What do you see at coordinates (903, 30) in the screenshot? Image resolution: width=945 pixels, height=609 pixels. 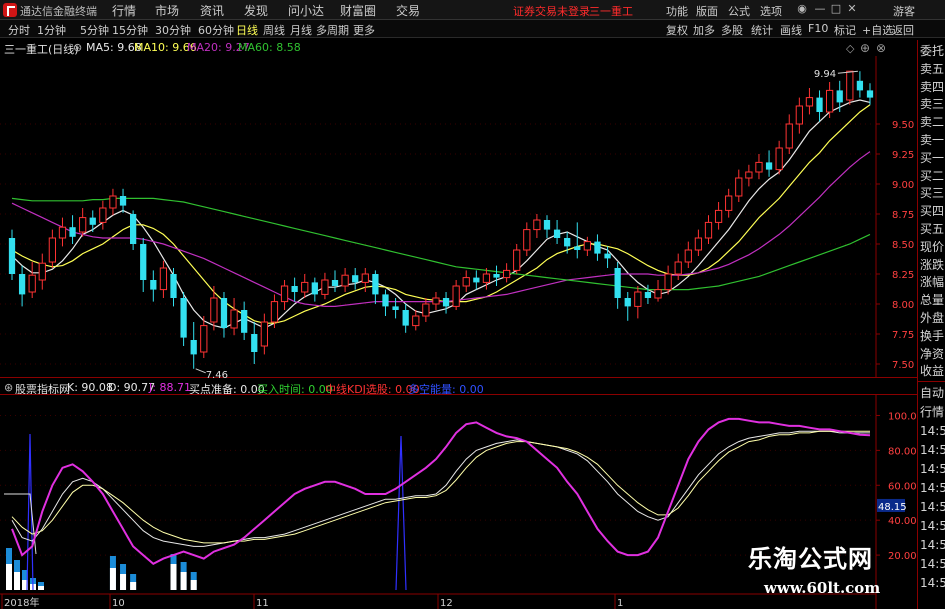 I see `back-button: 返回` at bounding box center [903, 30].